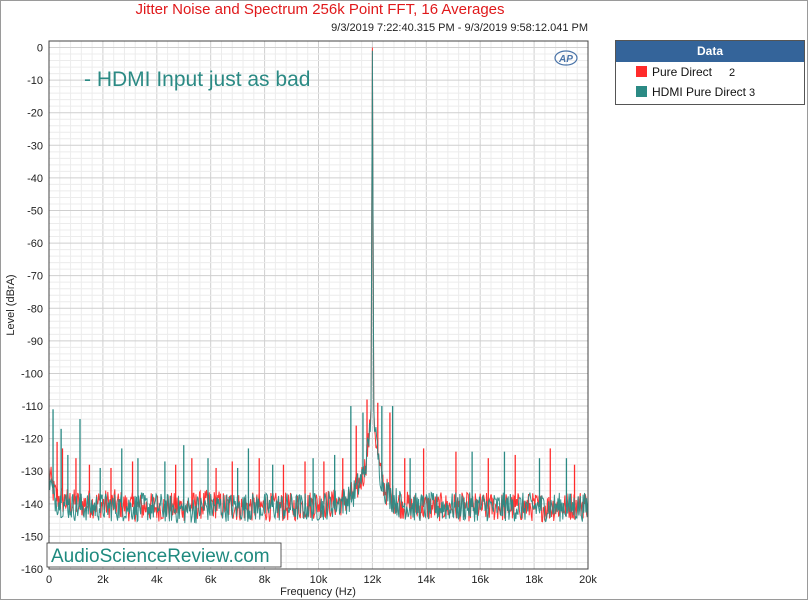  Describe the element at coordinates (32, 472) in the screenshot. I see `y-tick-label: -130` at that location.